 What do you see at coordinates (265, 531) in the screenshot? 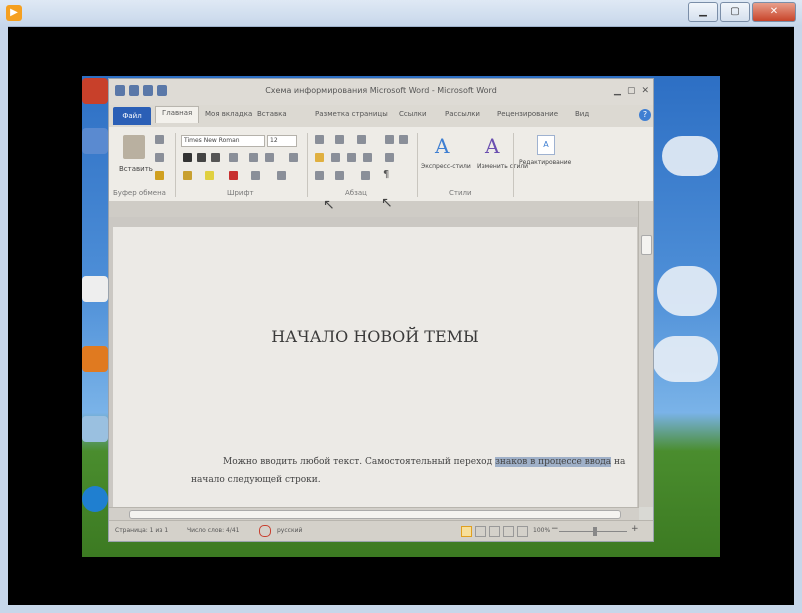
I see `proofing-icon` at bounding box center [265, 531].